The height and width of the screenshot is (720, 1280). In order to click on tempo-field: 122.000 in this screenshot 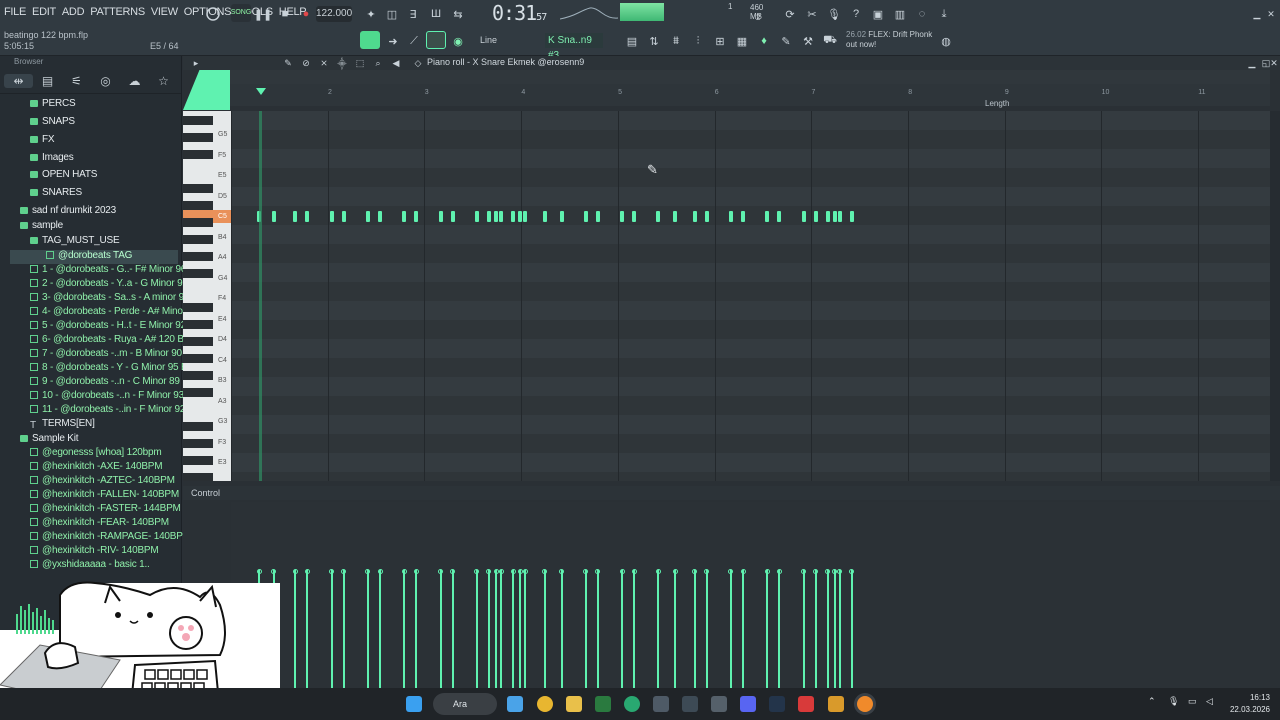, I will do `click(334, 14)`.